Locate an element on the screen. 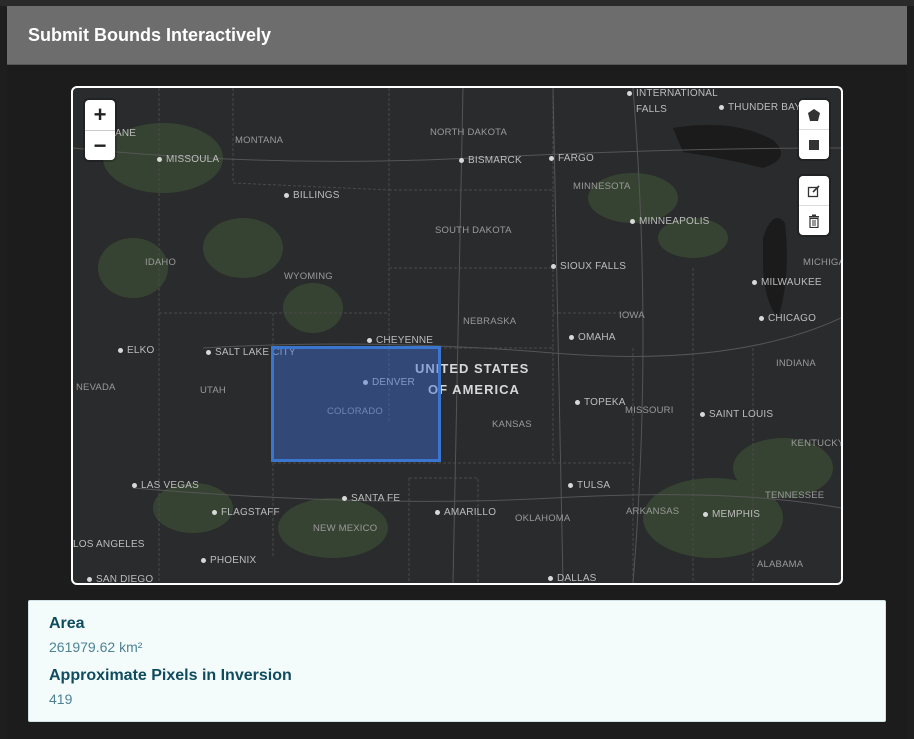 The image size is (914, 739). state-label: INDIANA is located at coordinates (796, 363).